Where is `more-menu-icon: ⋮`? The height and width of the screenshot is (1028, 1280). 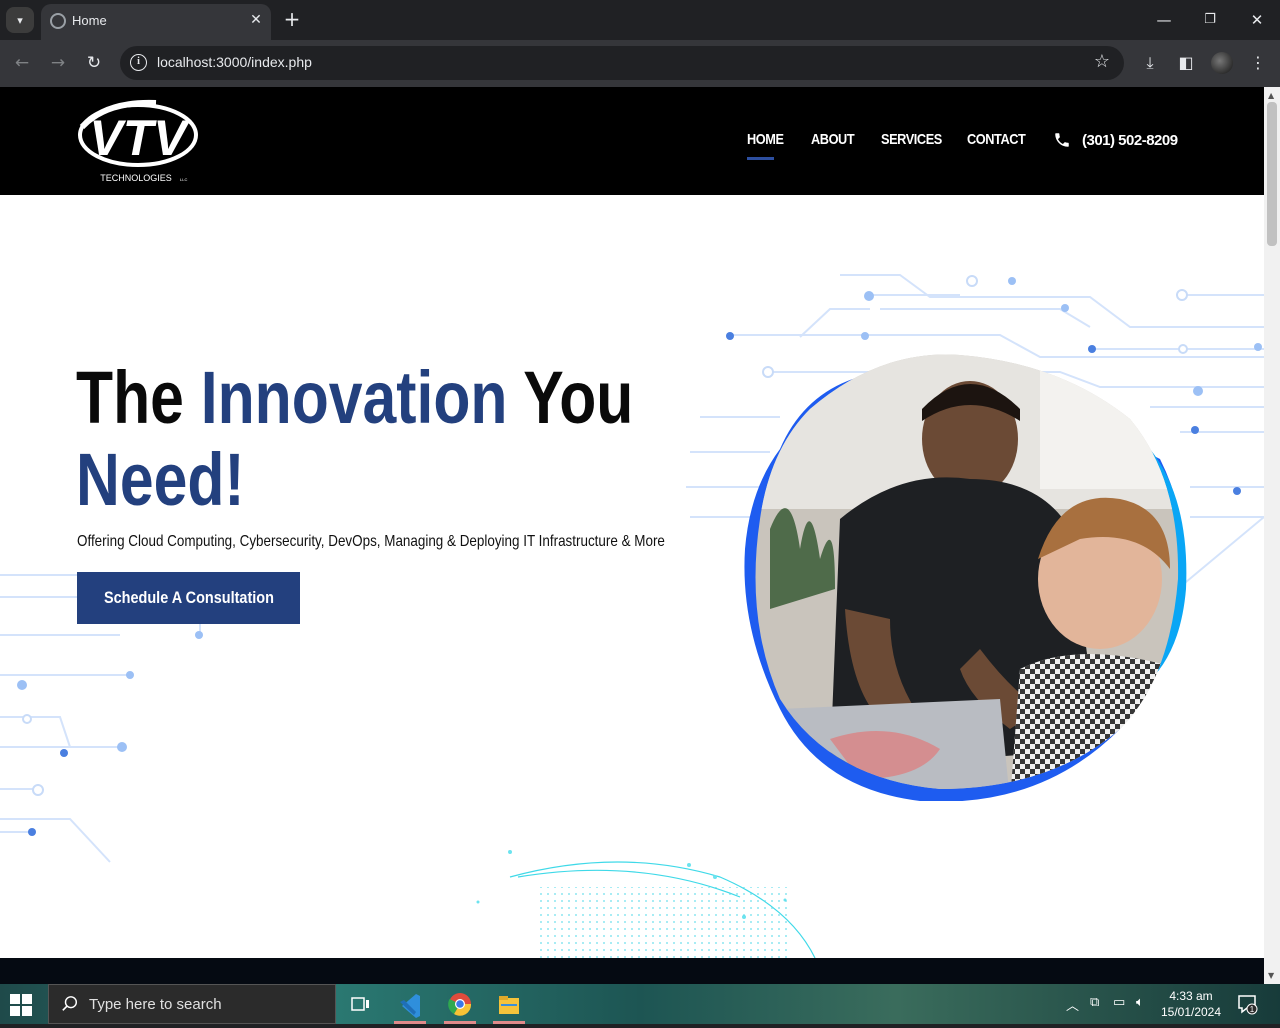
more-menu-icon: ⋮ is located at coordinates (1258, 63).